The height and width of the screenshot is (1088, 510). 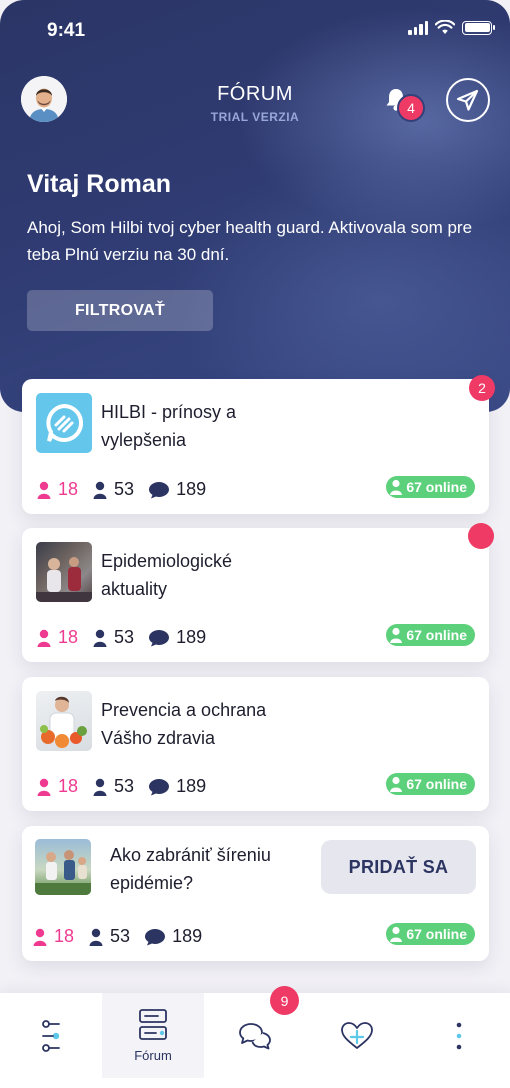 I want to click on send-icon, so click(x=467, y=100).